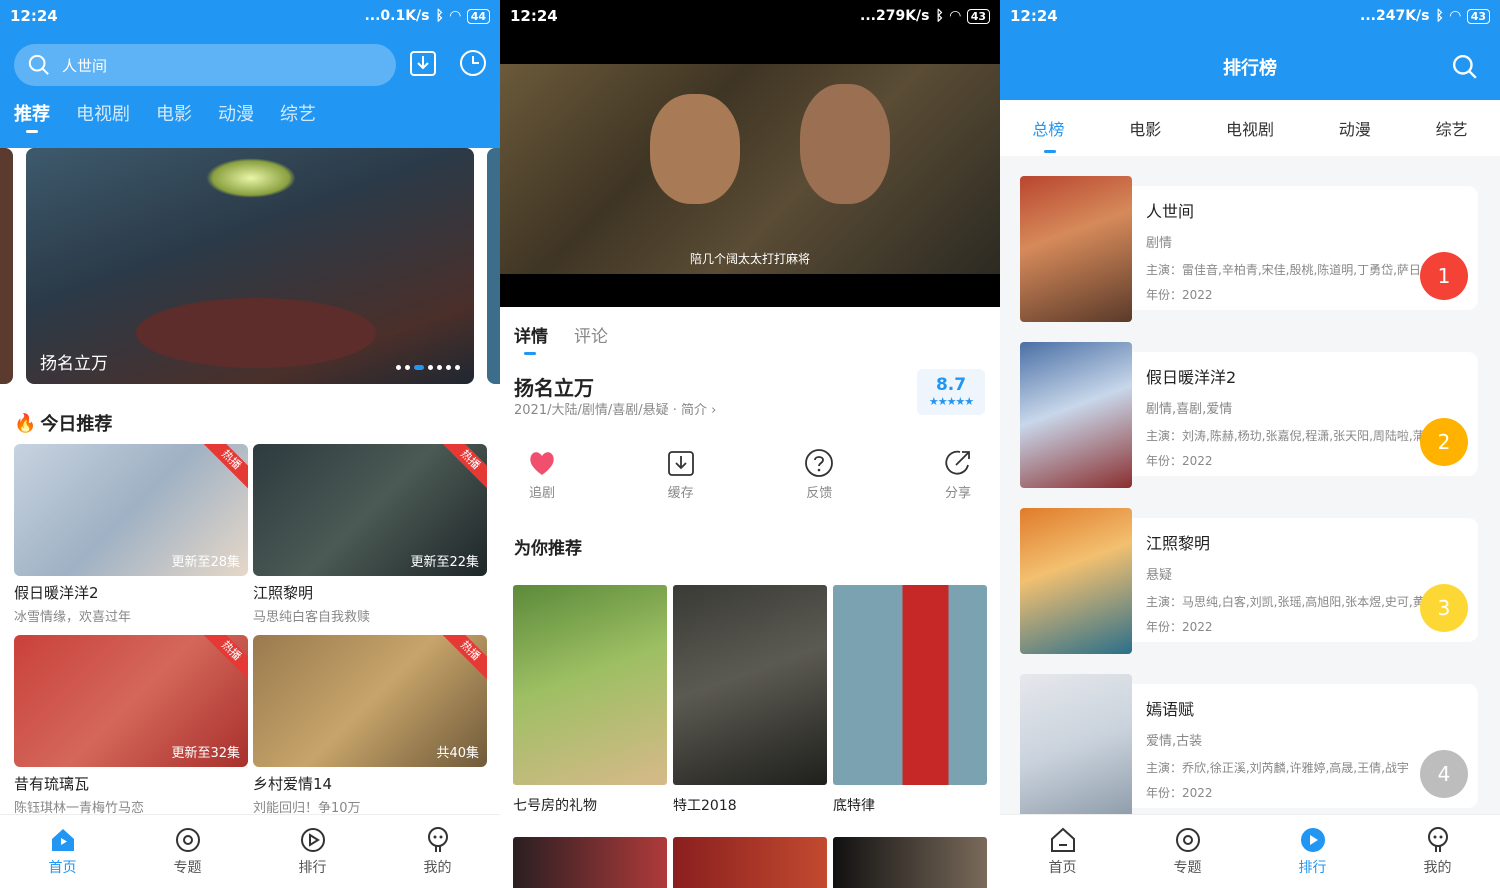 Image resolution: width=1500 pixels, height=888 pixels. What do you see at coordinates (542, 474) in the screenshot?
I see `follow-button: 追剧` at bounding box center [542, 474].